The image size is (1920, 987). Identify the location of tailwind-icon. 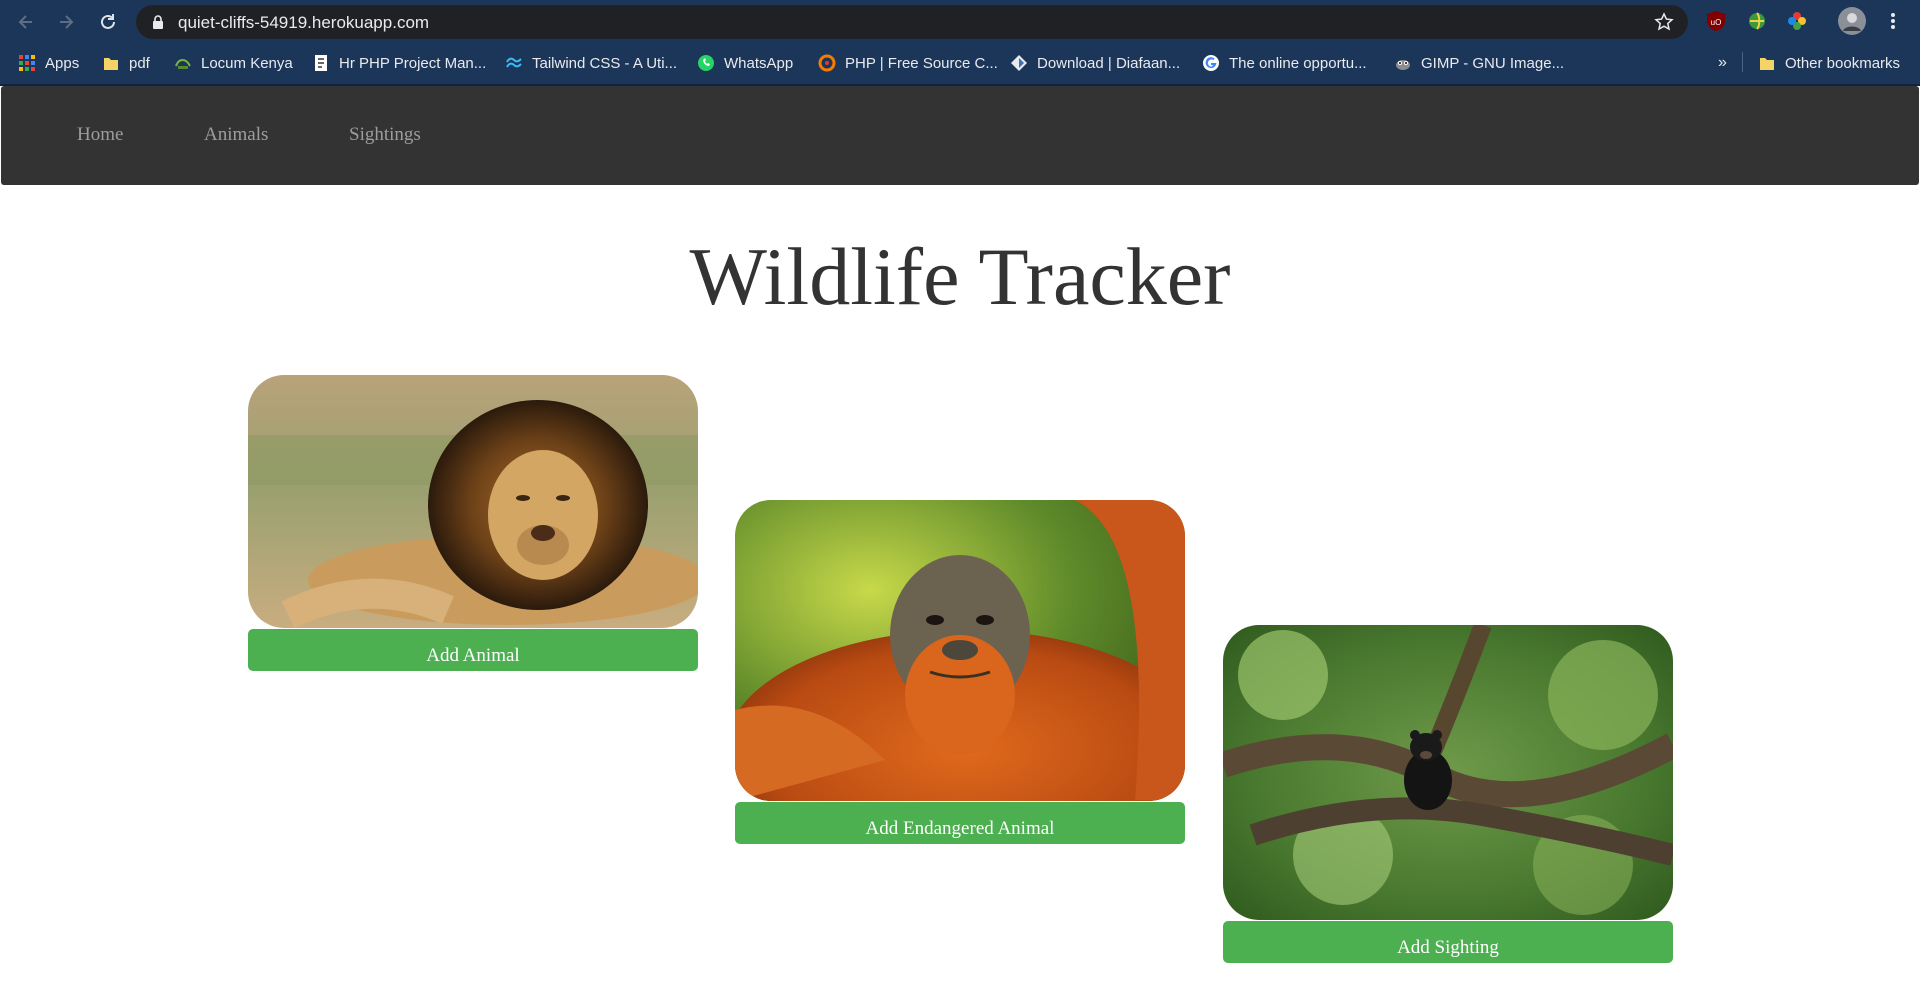
(514, 62).